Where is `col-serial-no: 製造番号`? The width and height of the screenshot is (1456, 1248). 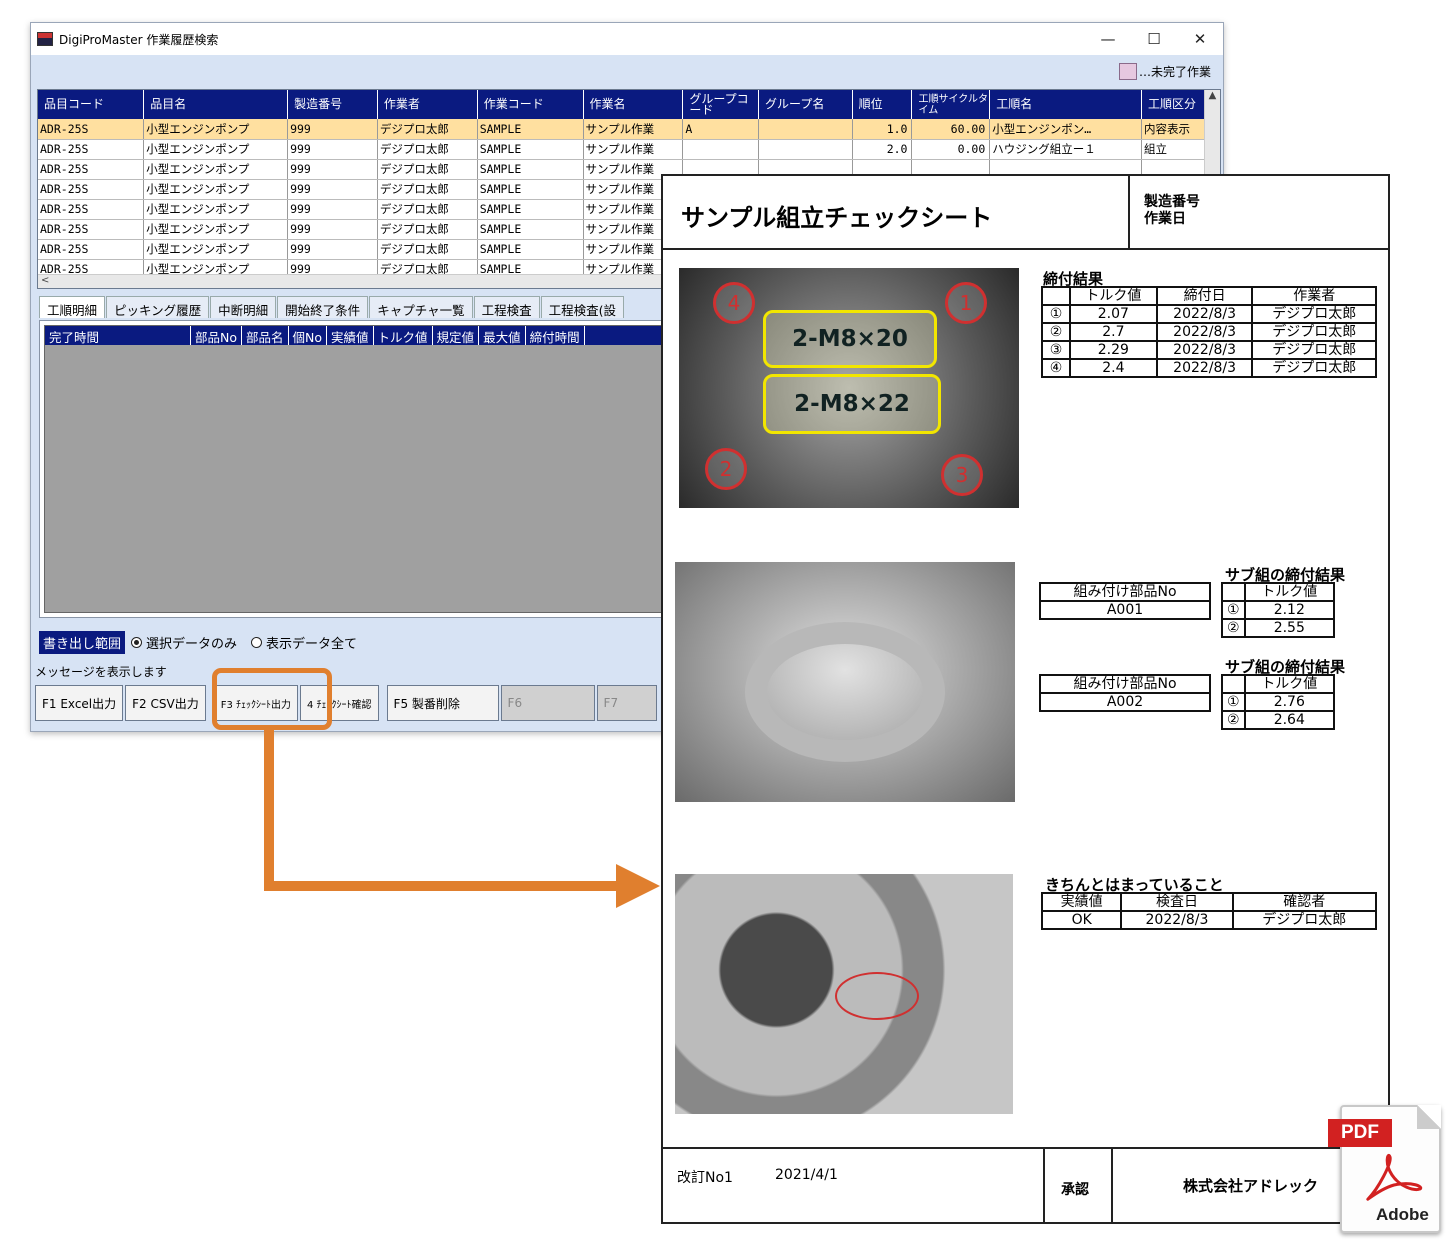 col-serial-no: 製造番号 is located at coordinates (332, 104).